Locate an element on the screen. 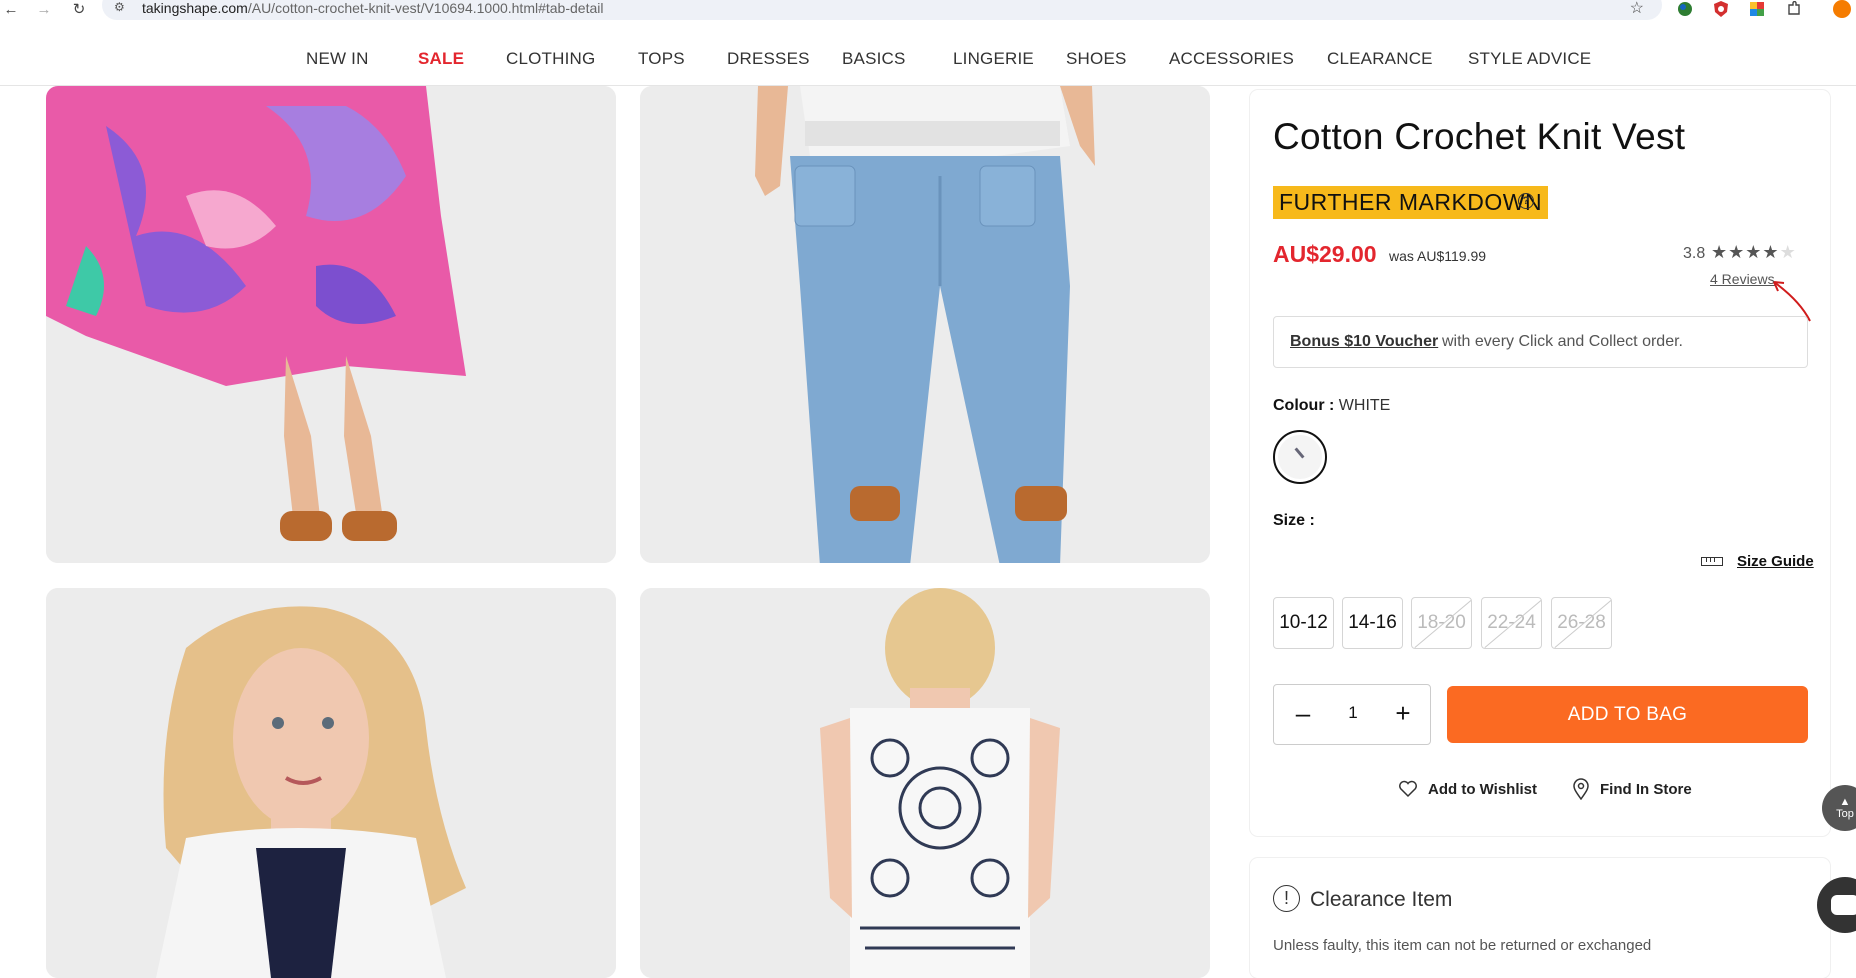 This screenshot has height=978, width=1856. size-option-14-16: 14-16 is located at coordinates (1372, 623).